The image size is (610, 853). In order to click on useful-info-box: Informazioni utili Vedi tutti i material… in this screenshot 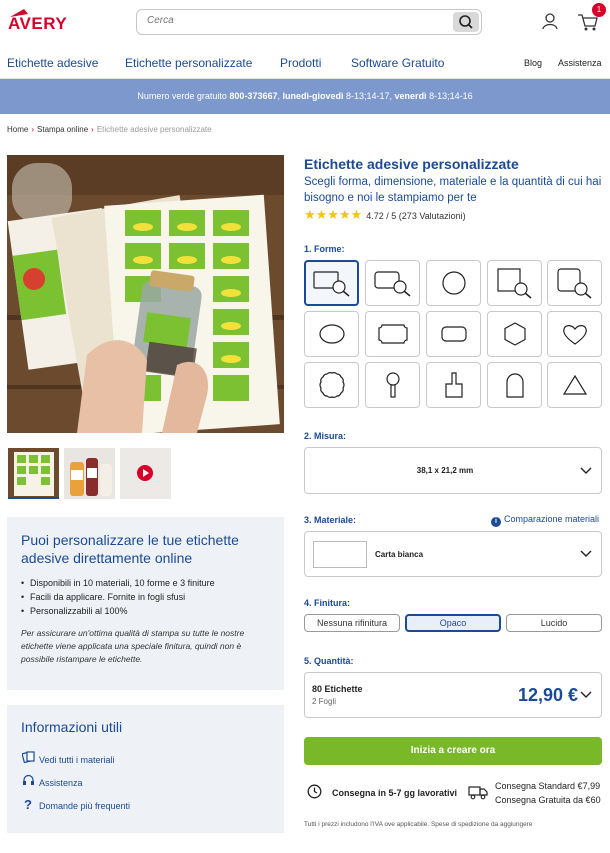, I will do `click(145, 769)`.